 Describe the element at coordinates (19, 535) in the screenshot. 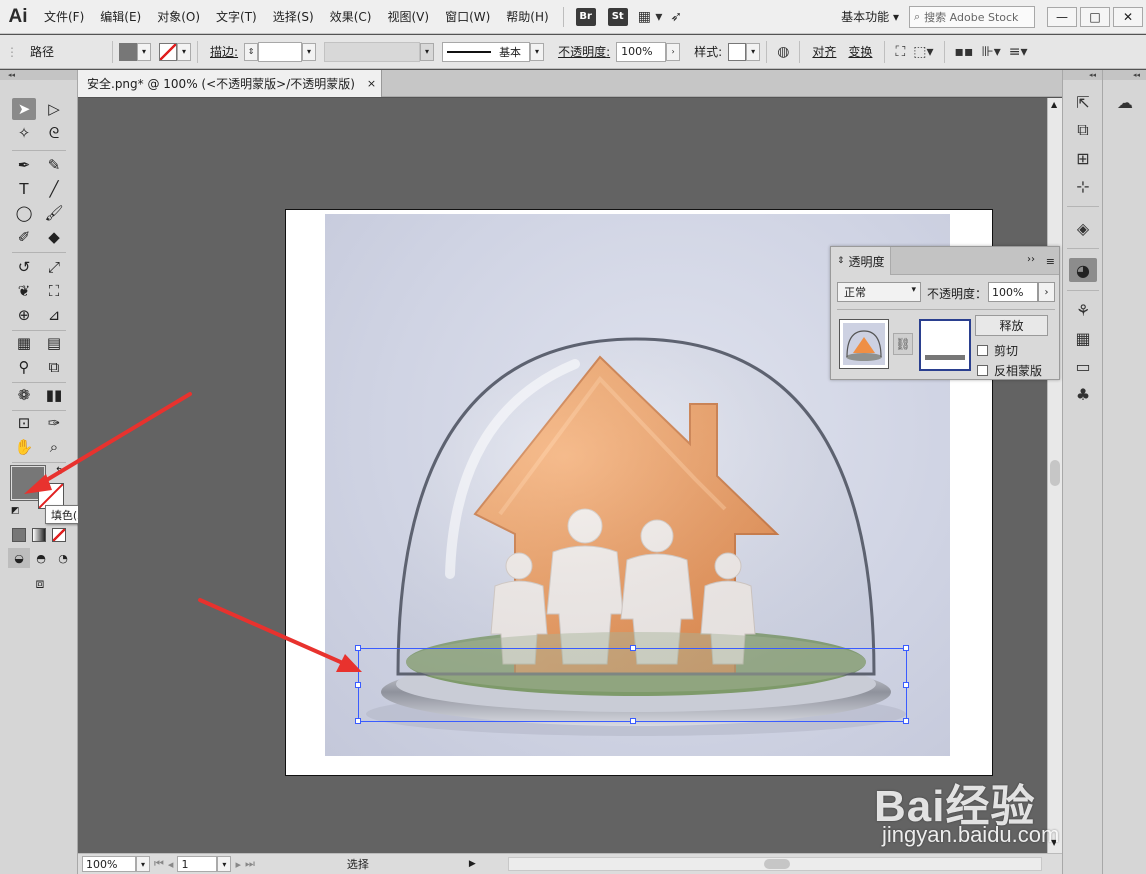

I see `color-mode-icon` at that location.